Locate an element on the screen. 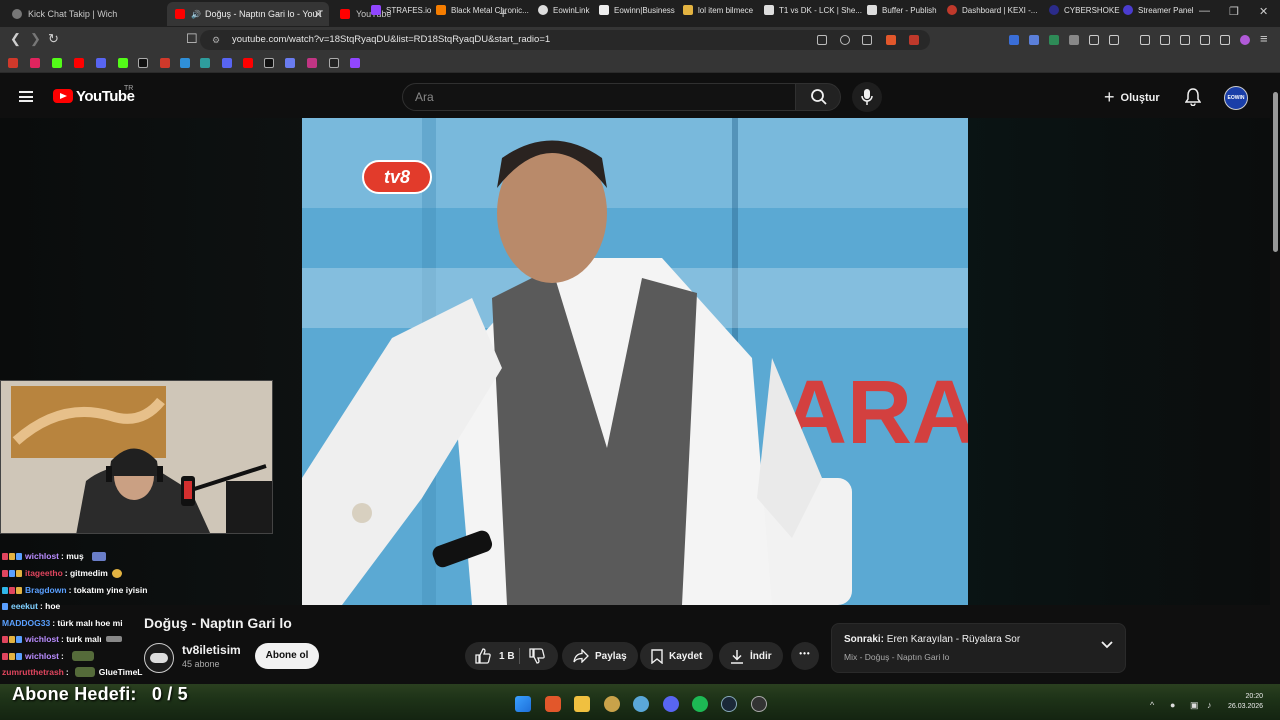  tray-chevron-icon: ^ is located at coordinates (1152, 705).